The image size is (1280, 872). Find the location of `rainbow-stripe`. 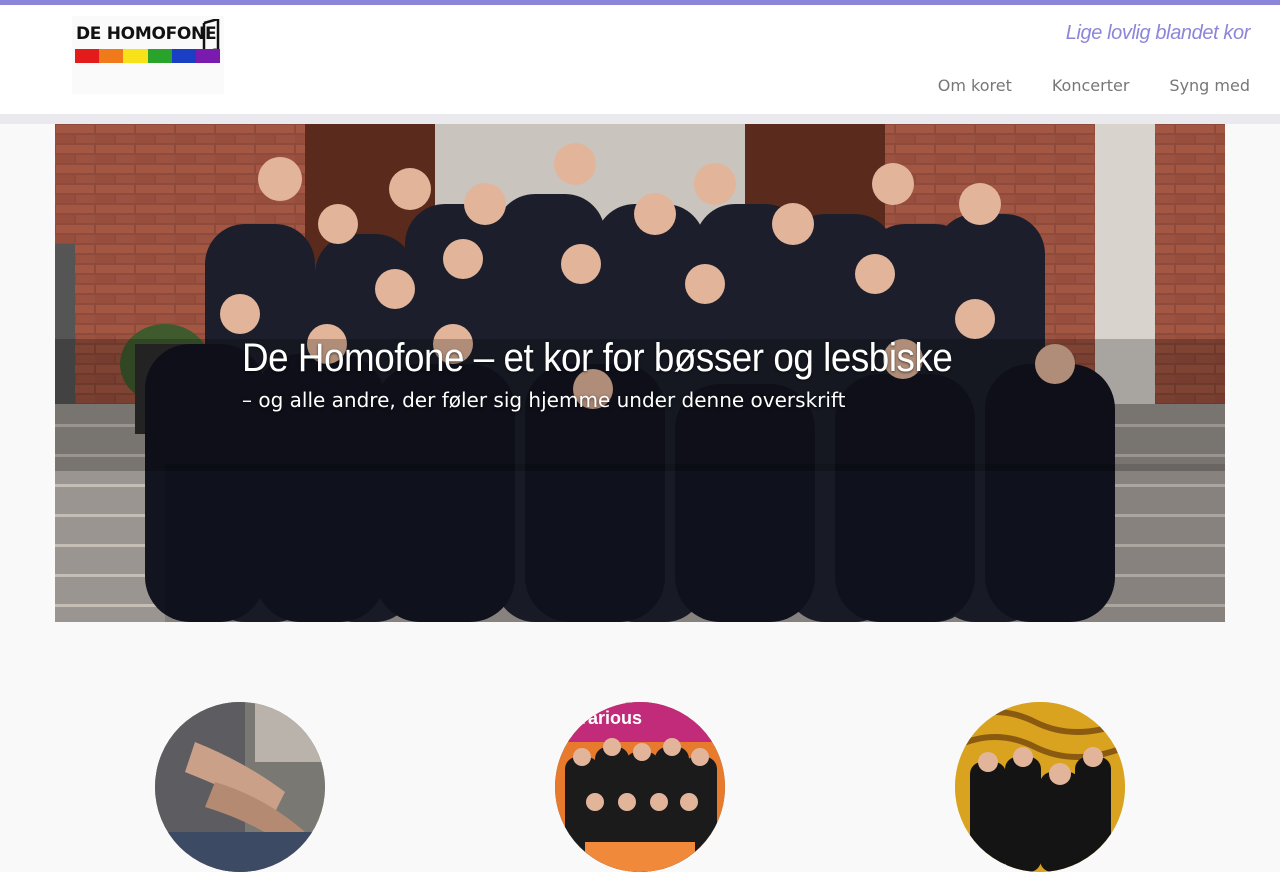

rainbow-stripe is located at coordinates (148, 56).